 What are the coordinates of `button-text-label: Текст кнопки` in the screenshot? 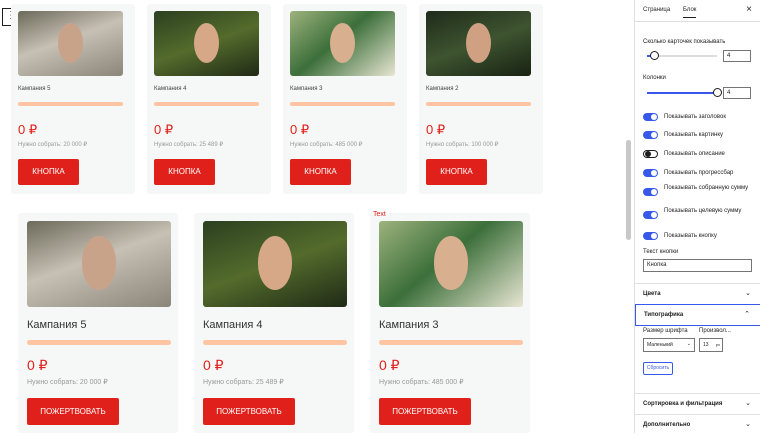 It's located at (661, 252).